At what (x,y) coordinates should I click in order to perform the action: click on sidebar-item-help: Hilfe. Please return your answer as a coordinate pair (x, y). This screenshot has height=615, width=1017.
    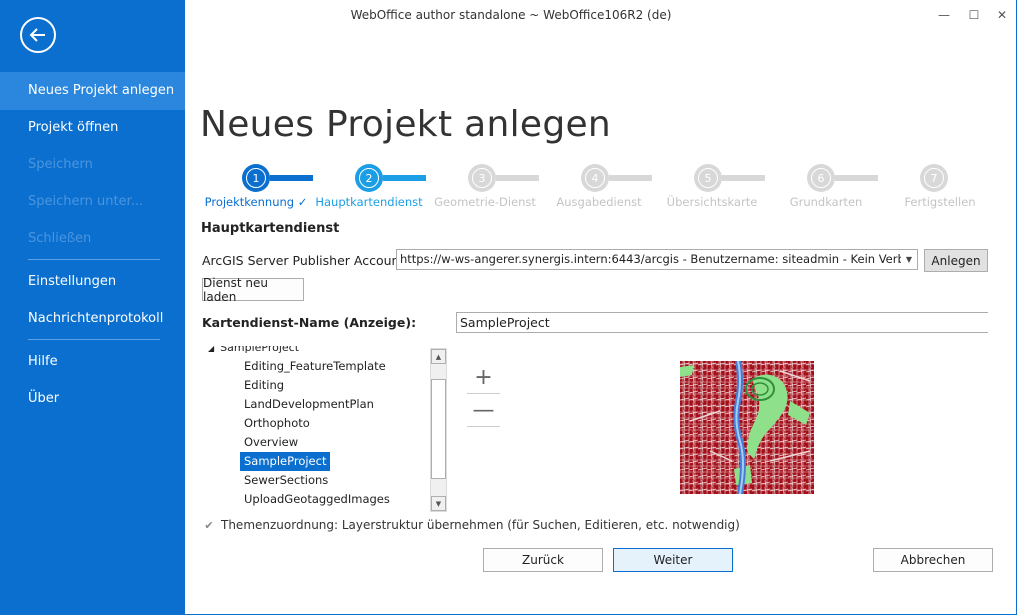
    Looking at the image, I should click on (92, 362).